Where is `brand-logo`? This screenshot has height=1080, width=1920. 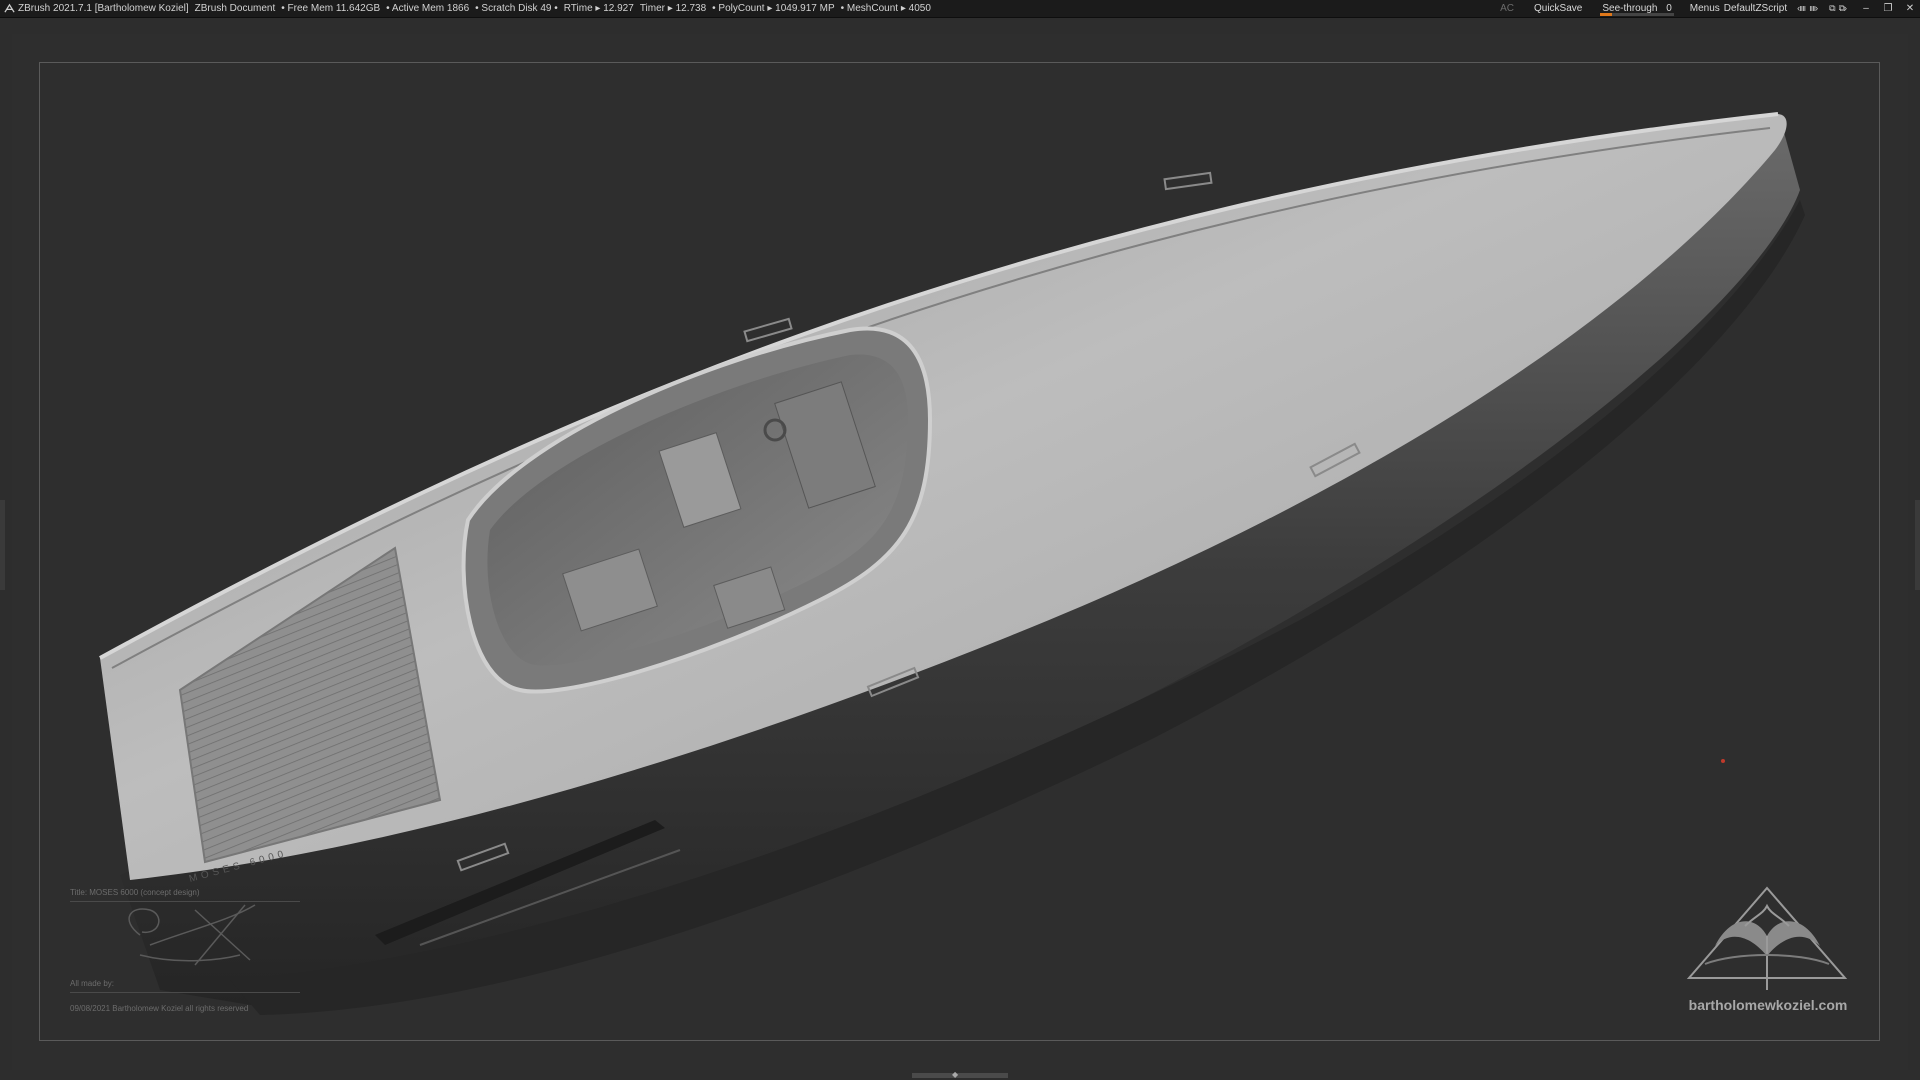
brand-logo is located at coordinates (1767, 938).